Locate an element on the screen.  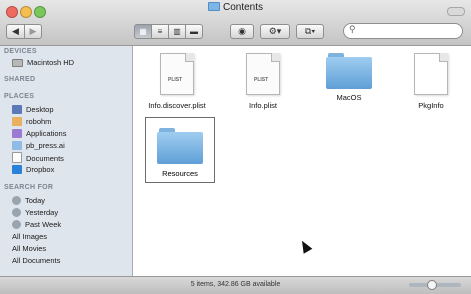
eye-icon: ◉ is located at coordinates (242, 31).